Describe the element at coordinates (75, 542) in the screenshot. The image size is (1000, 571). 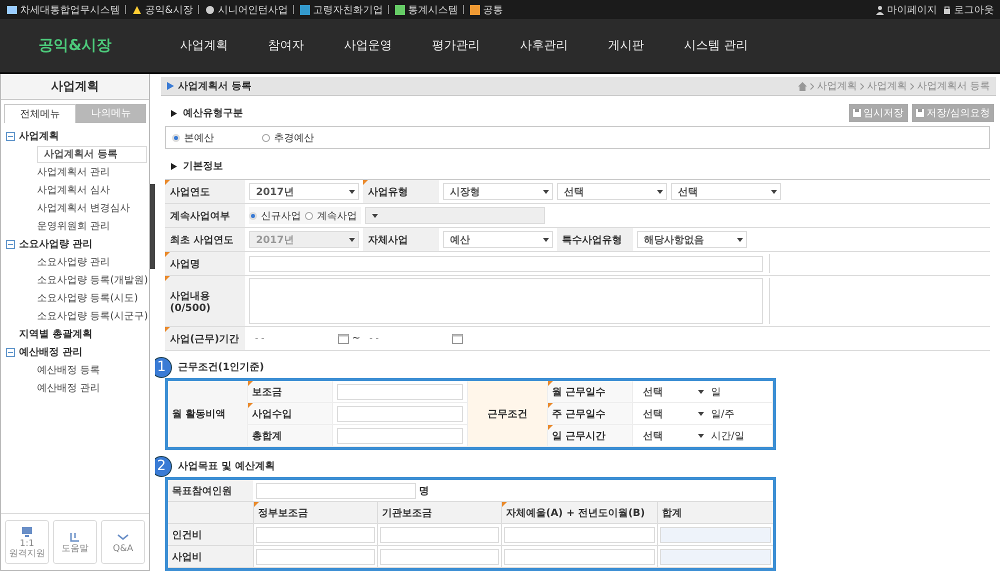
I see `quick-button: 도움말` at that location.